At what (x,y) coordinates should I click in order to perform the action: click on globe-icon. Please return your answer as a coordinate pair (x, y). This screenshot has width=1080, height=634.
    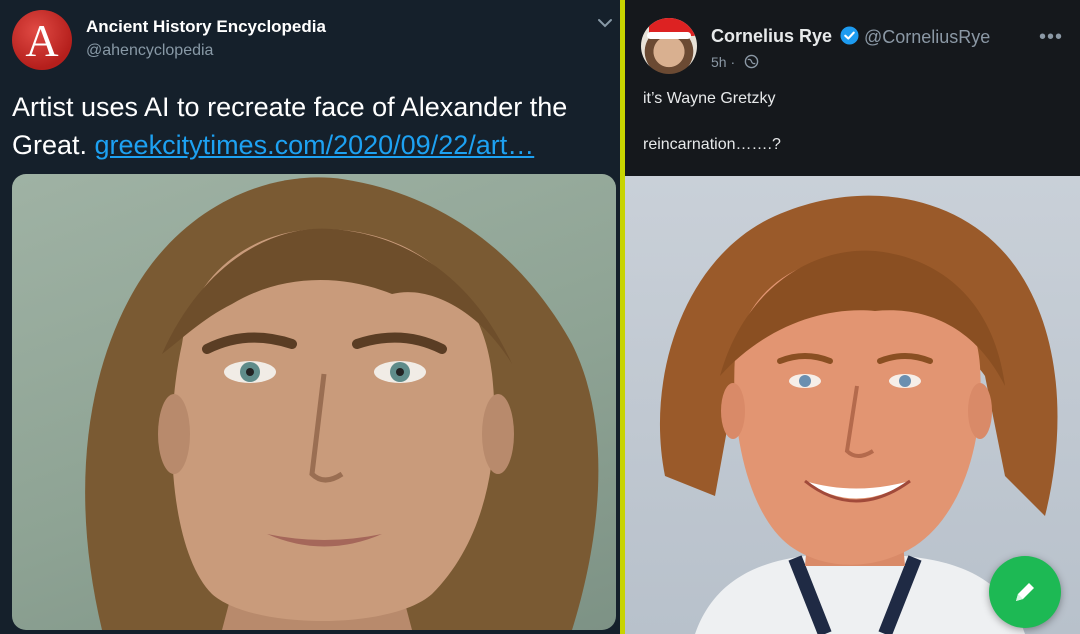
    Looking at the image, I should click on (751, 61).